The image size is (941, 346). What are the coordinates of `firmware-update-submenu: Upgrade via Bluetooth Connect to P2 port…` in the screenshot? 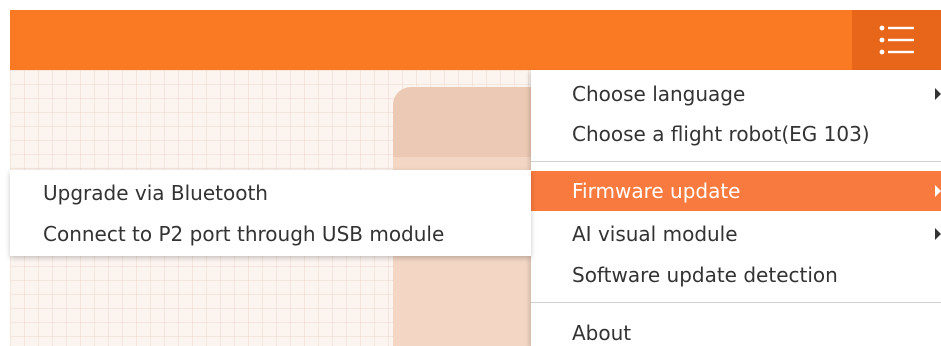 It's located at (270, 213).